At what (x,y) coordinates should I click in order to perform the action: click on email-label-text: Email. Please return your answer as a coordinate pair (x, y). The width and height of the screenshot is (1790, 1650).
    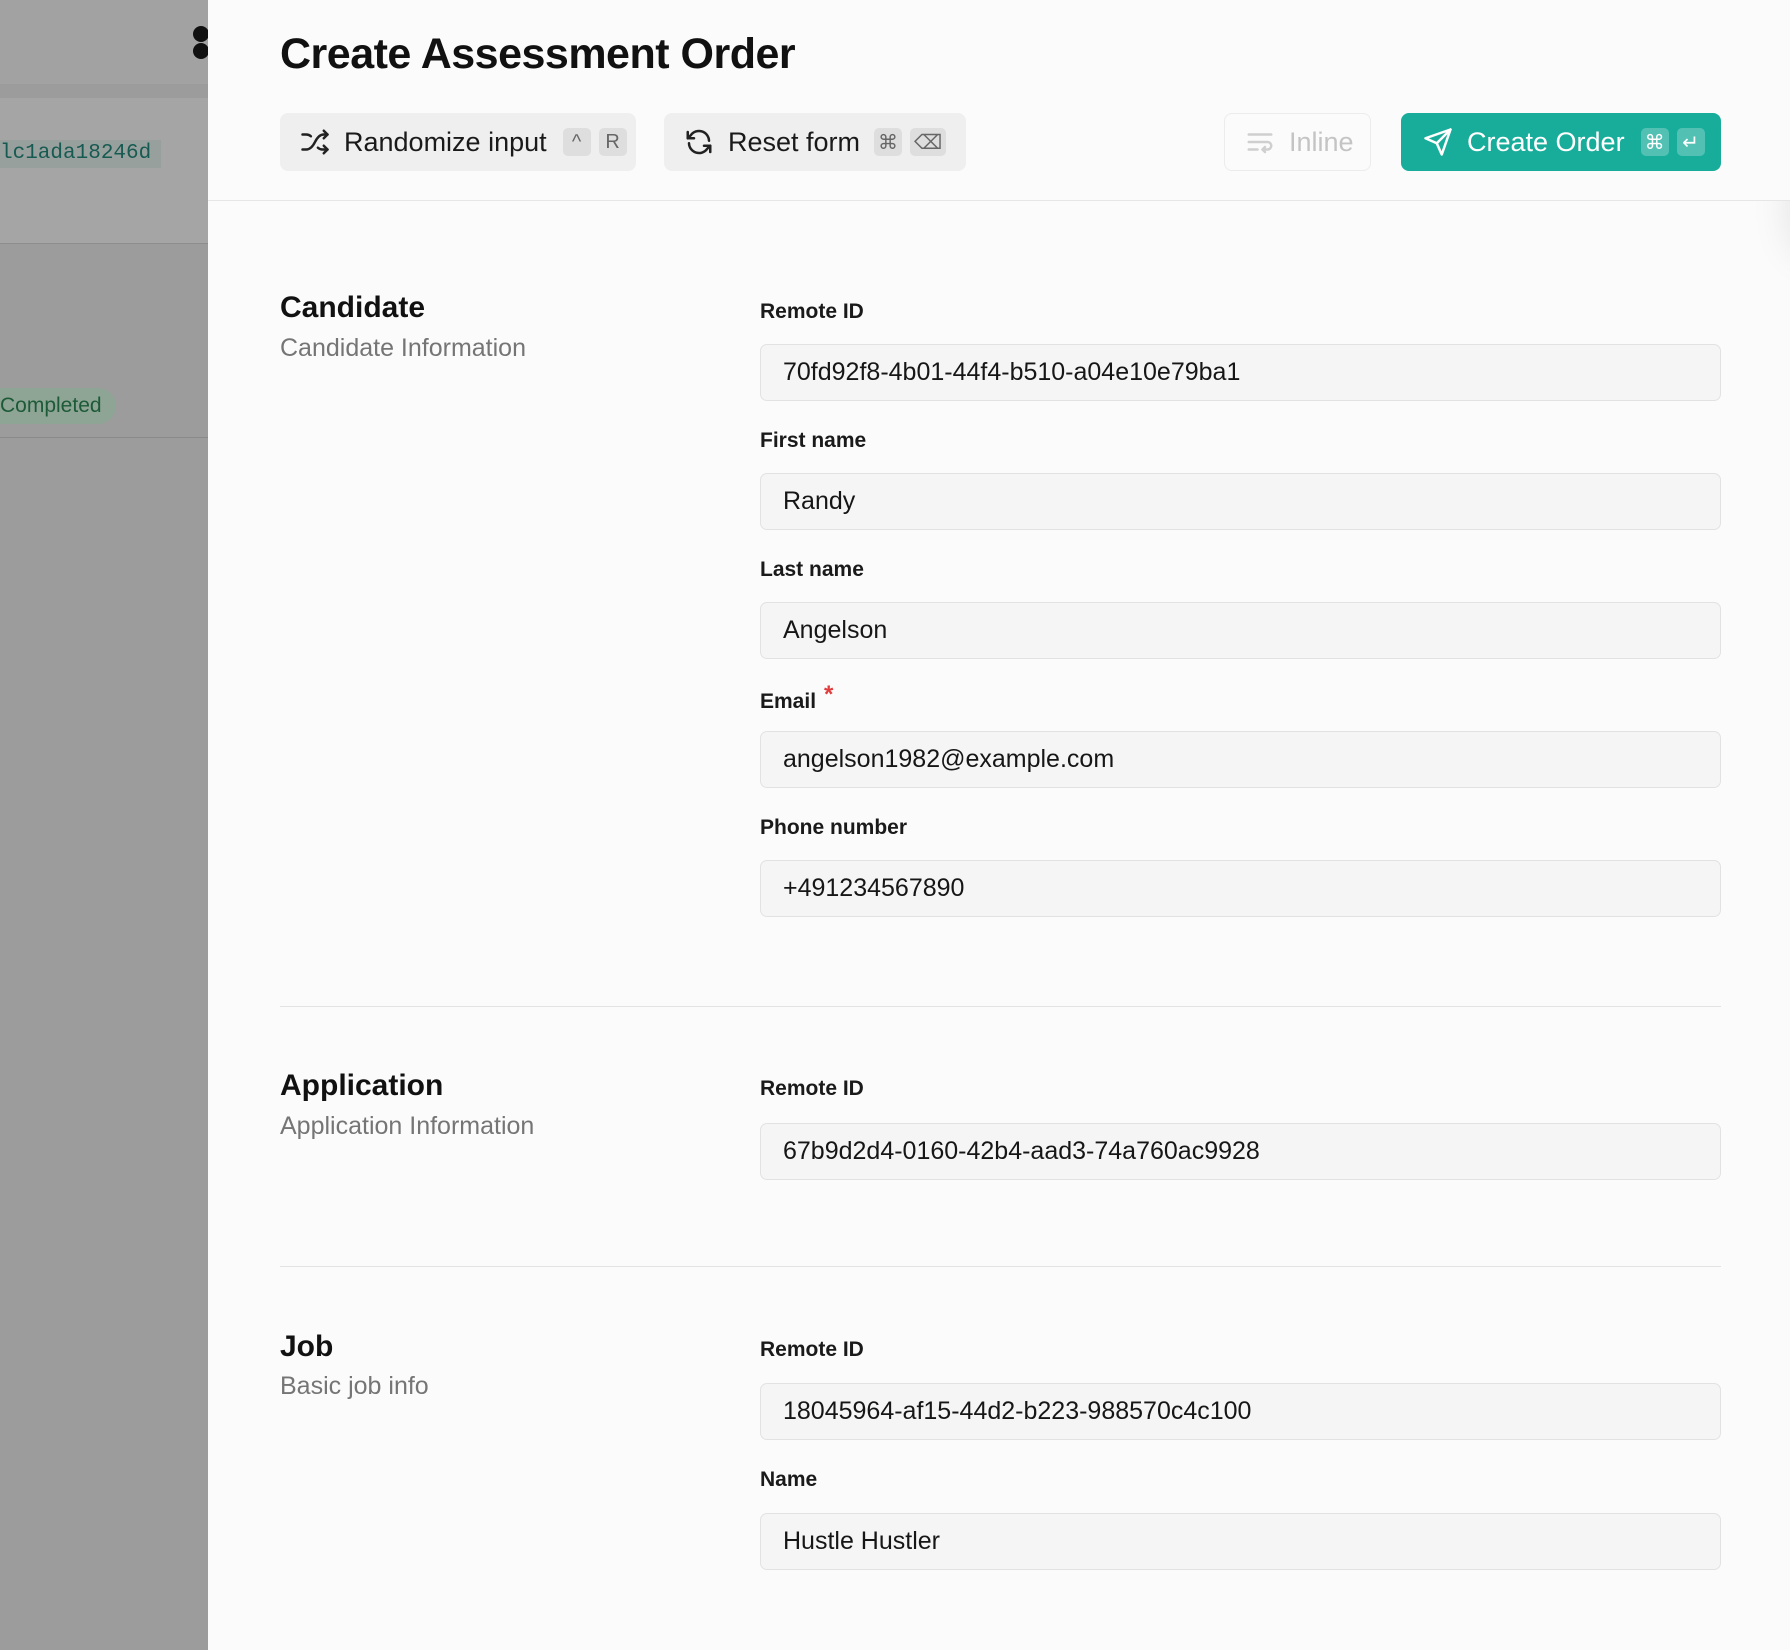
    Looking at the image, I should click on (788, 701).